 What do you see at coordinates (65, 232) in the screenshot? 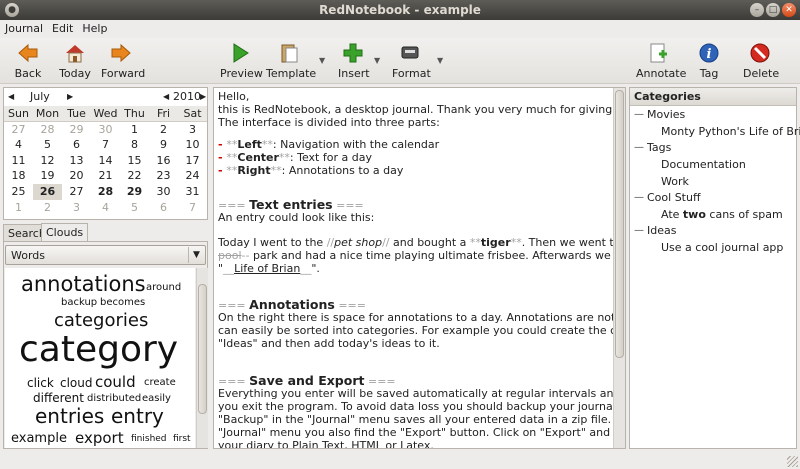
I see `tab-clouds: Clouds` at bounding box center [65, 232].